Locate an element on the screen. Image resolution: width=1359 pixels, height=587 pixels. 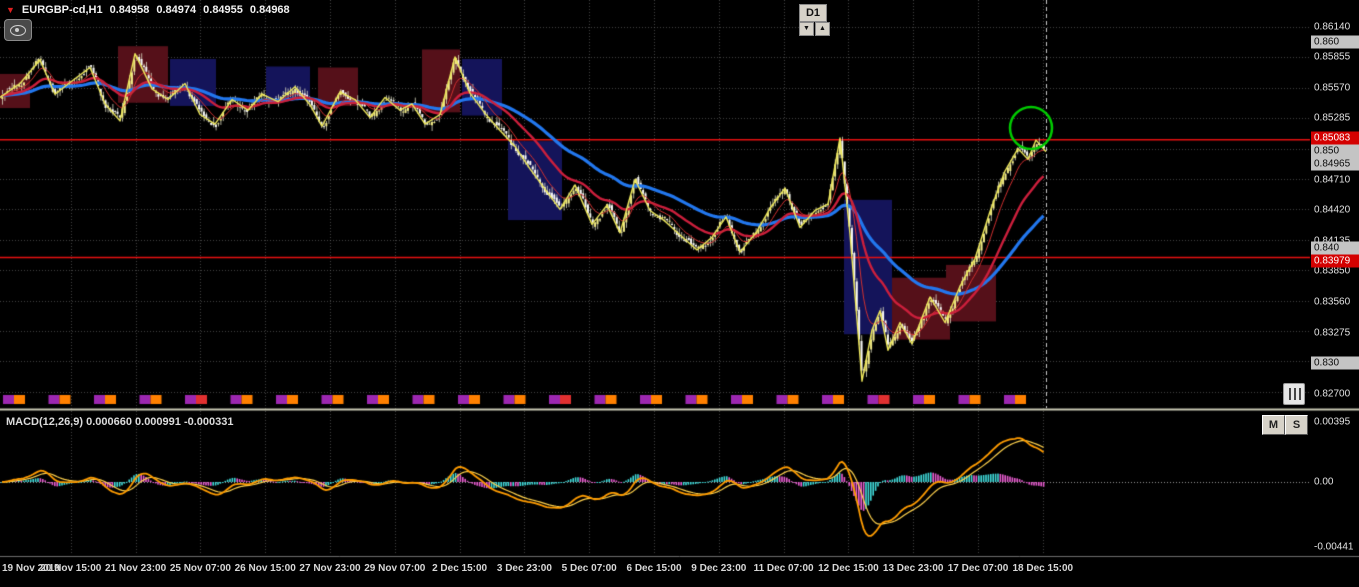
price-scale-label: 0.83560 is located at coordinates (1332, 302).